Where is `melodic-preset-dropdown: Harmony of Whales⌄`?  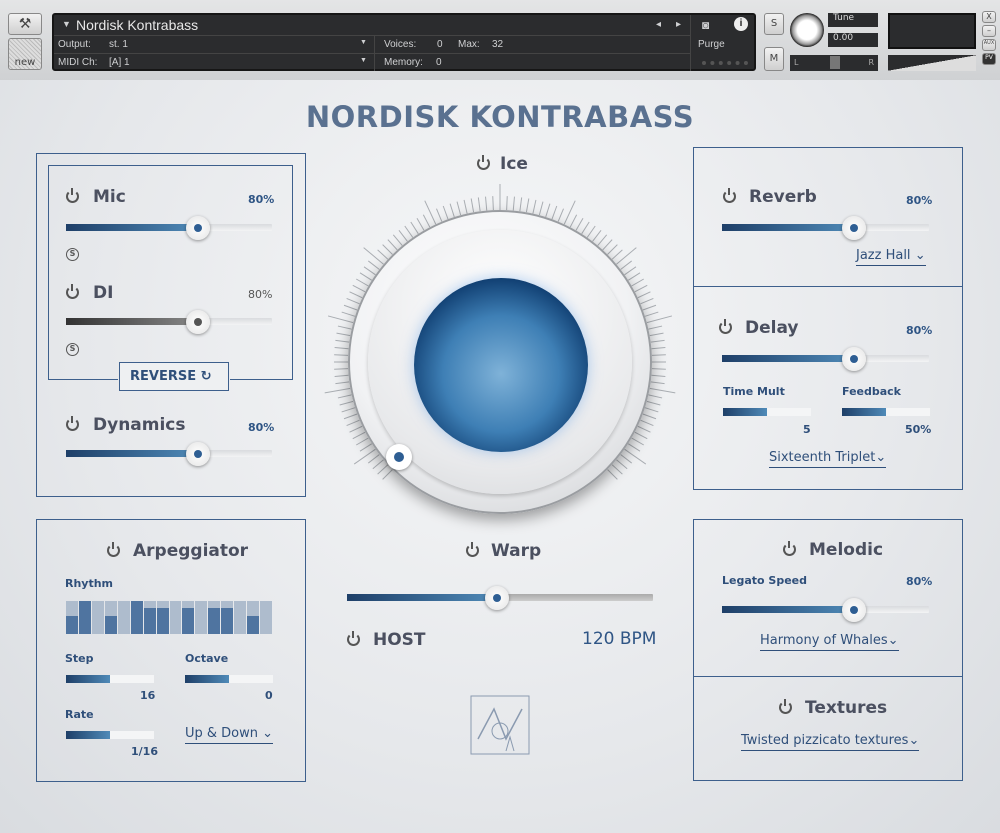 melodic-preset-dropdown: Harmony of Whales⌄ is located at coordinates (829, 642).